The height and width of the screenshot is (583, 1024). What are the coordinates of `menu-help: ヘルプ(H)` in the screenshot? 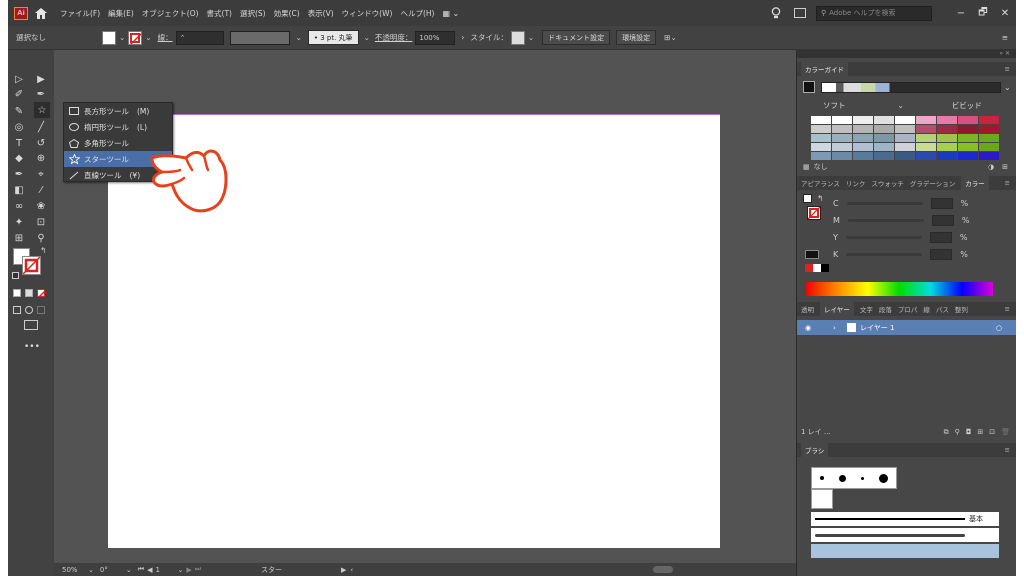 It's located at (417, 13).